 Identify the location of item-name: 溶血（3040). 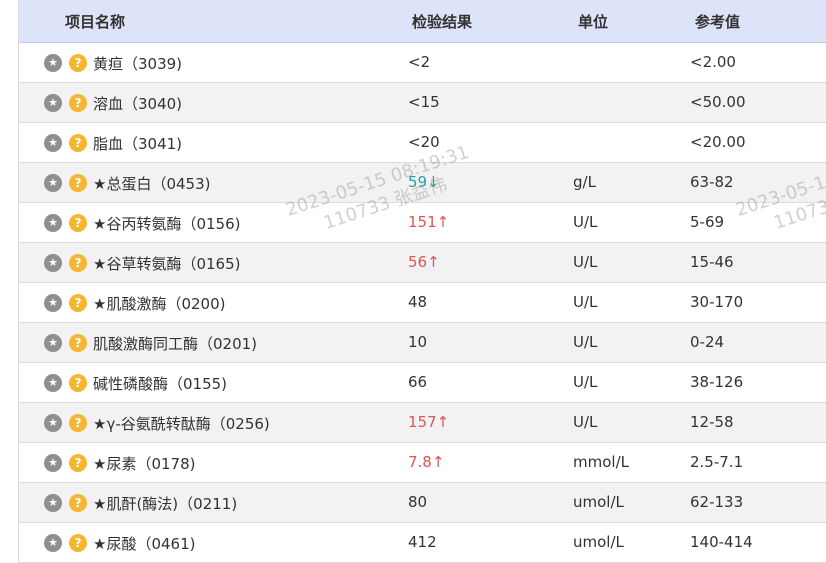
(138, 104).